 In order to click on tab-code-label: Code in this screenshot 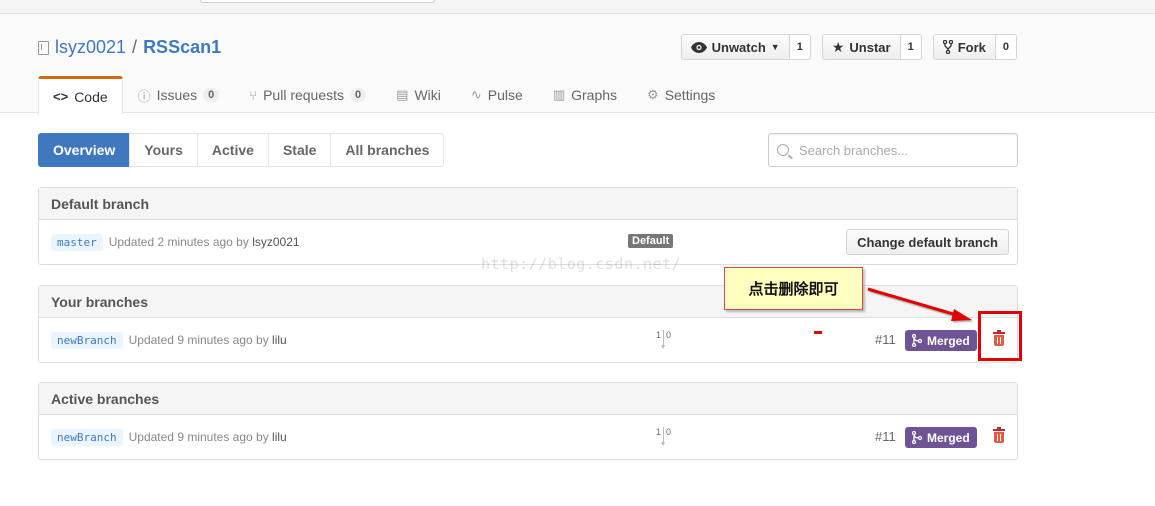, I will do `click(91, 96)`.